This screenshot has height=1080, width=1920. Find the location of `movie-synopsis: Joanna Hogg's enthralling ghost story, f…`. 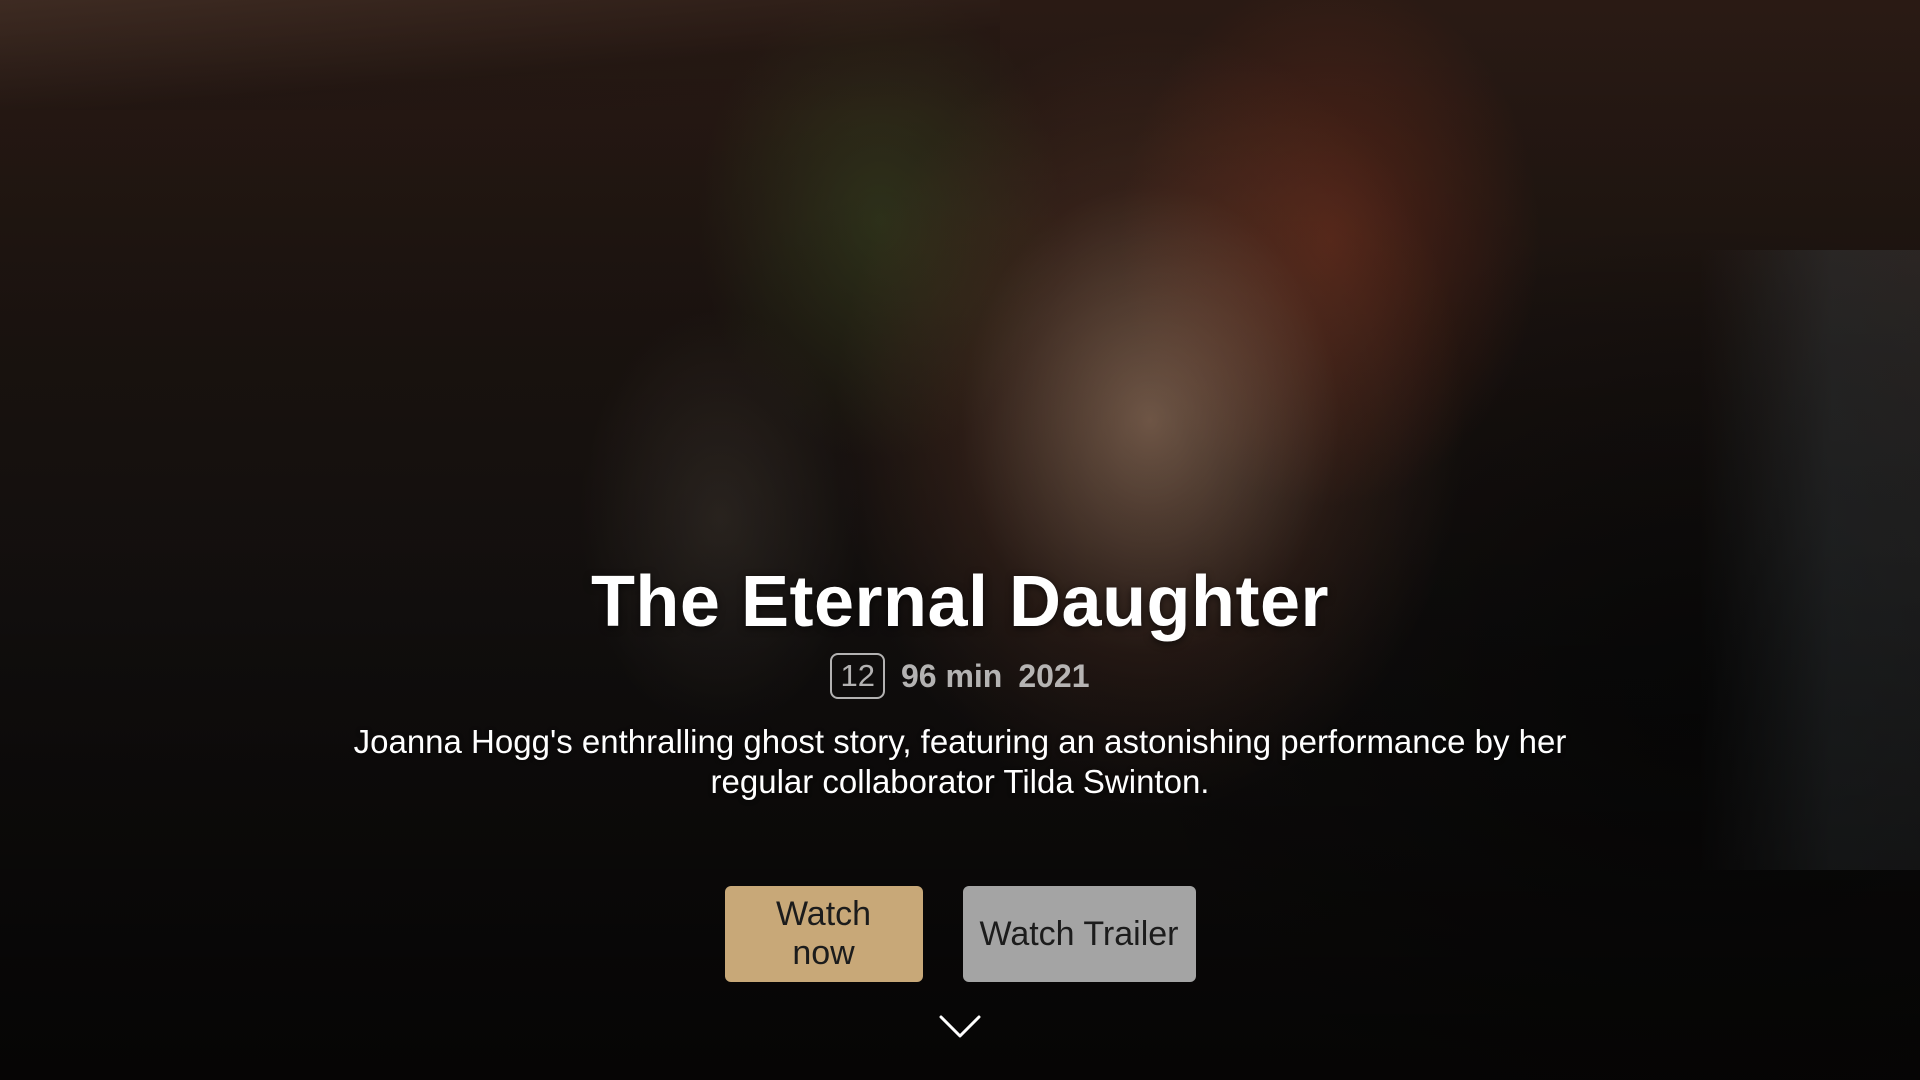

movie-synopsis: Joanna Hogg's enthralling ghost story, f… is located at coordinates (960, 761).